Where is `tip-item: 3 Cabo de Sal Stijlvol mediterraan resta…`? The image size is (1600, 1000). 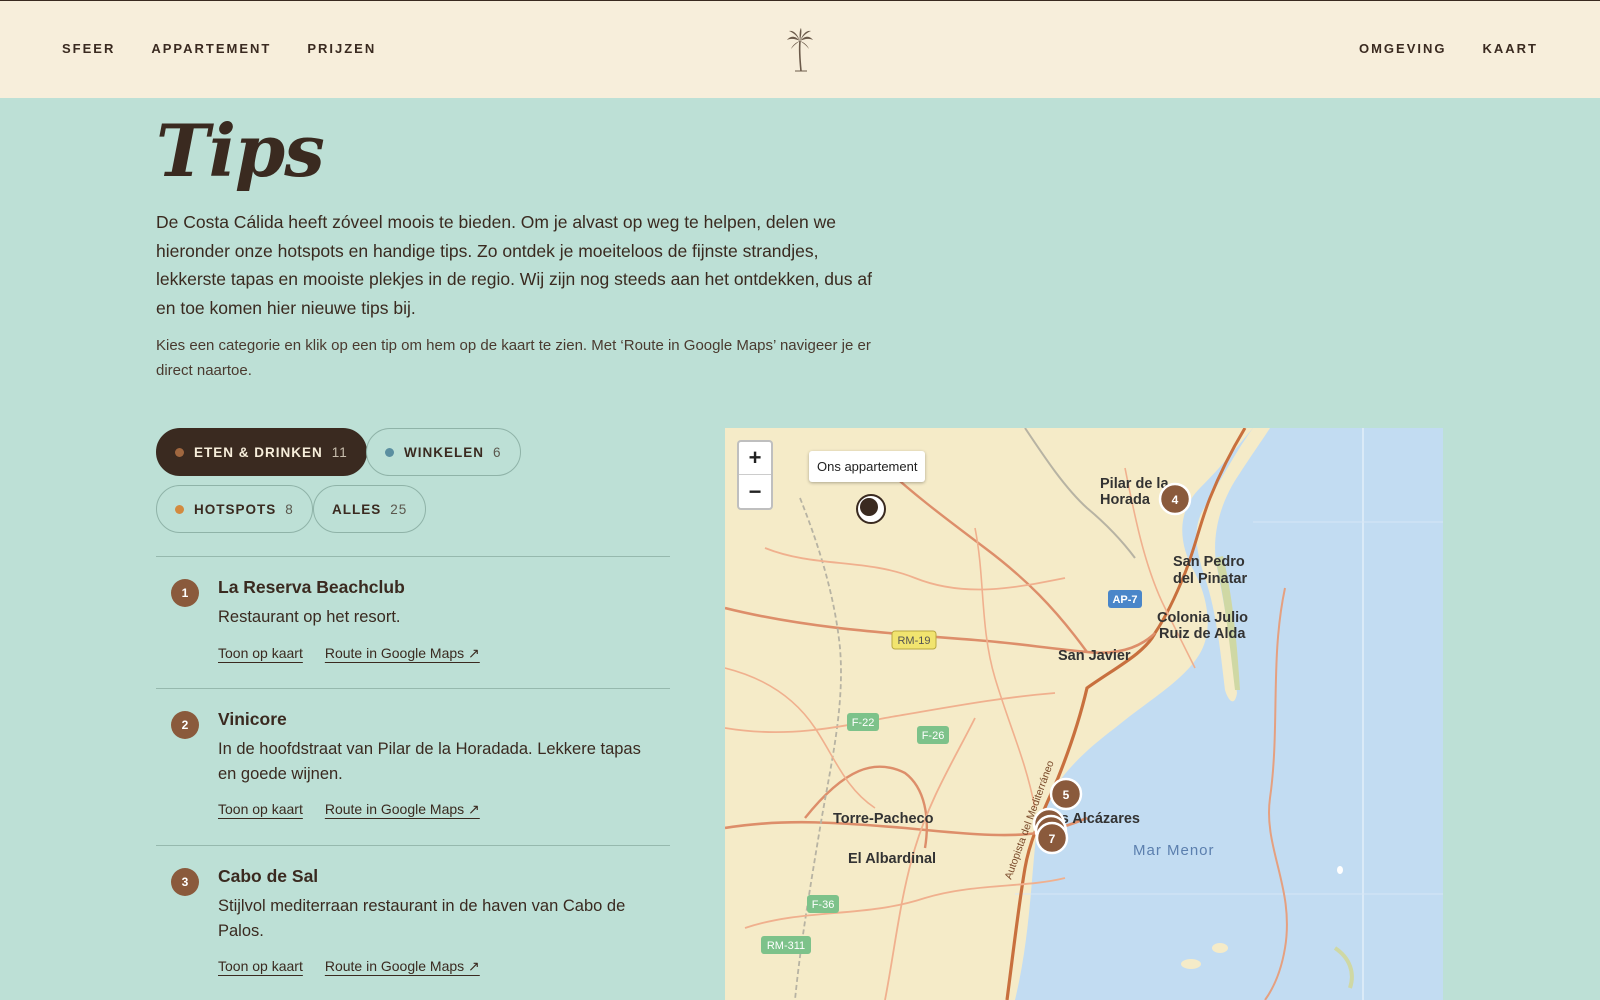
tip-item: 3 Cabo de Sal Stijlvol mediterraan resta… is located at coordinates (413, 922).